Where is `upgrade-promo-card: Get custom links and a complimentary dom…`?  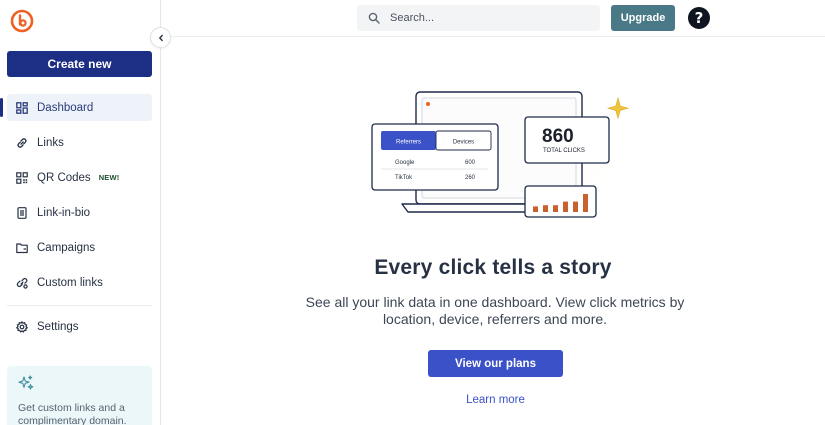
upgrade-promo-card: Get custom links and a complimentary dom… is located at coordinates (79, 395).